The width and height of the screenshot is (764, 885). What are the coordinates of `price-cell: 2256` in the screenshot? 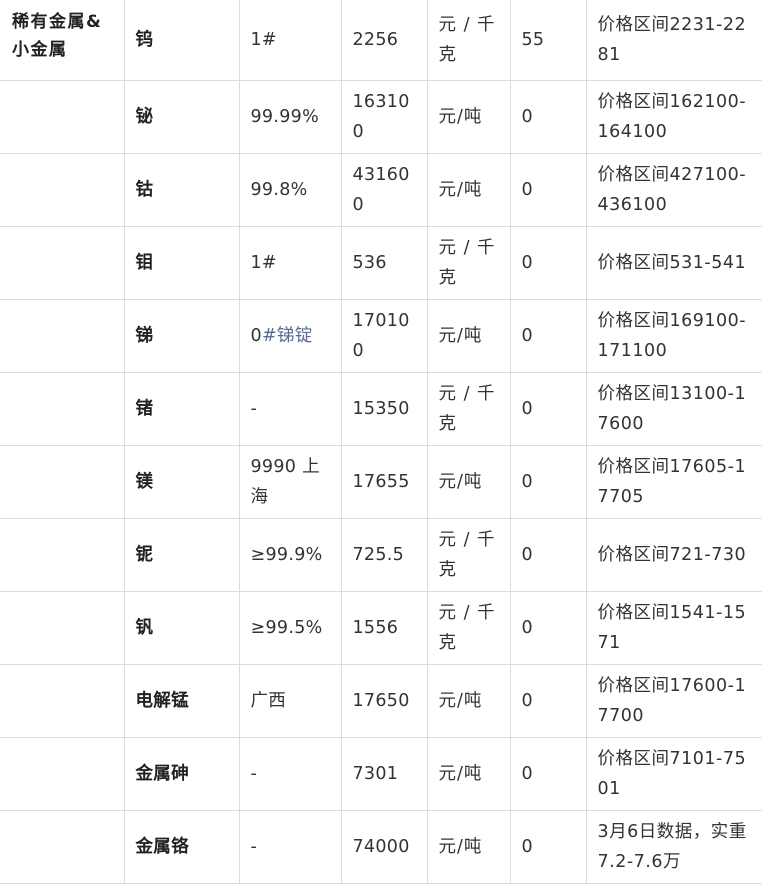 It's located at (384, 40).